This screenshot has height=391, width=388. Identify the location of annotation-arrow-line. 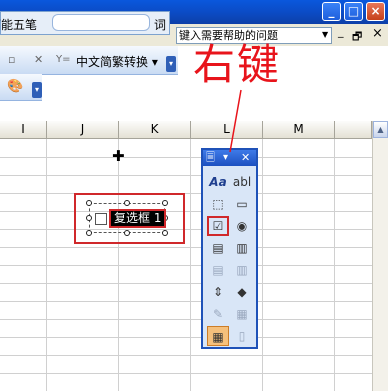
(235, 121).